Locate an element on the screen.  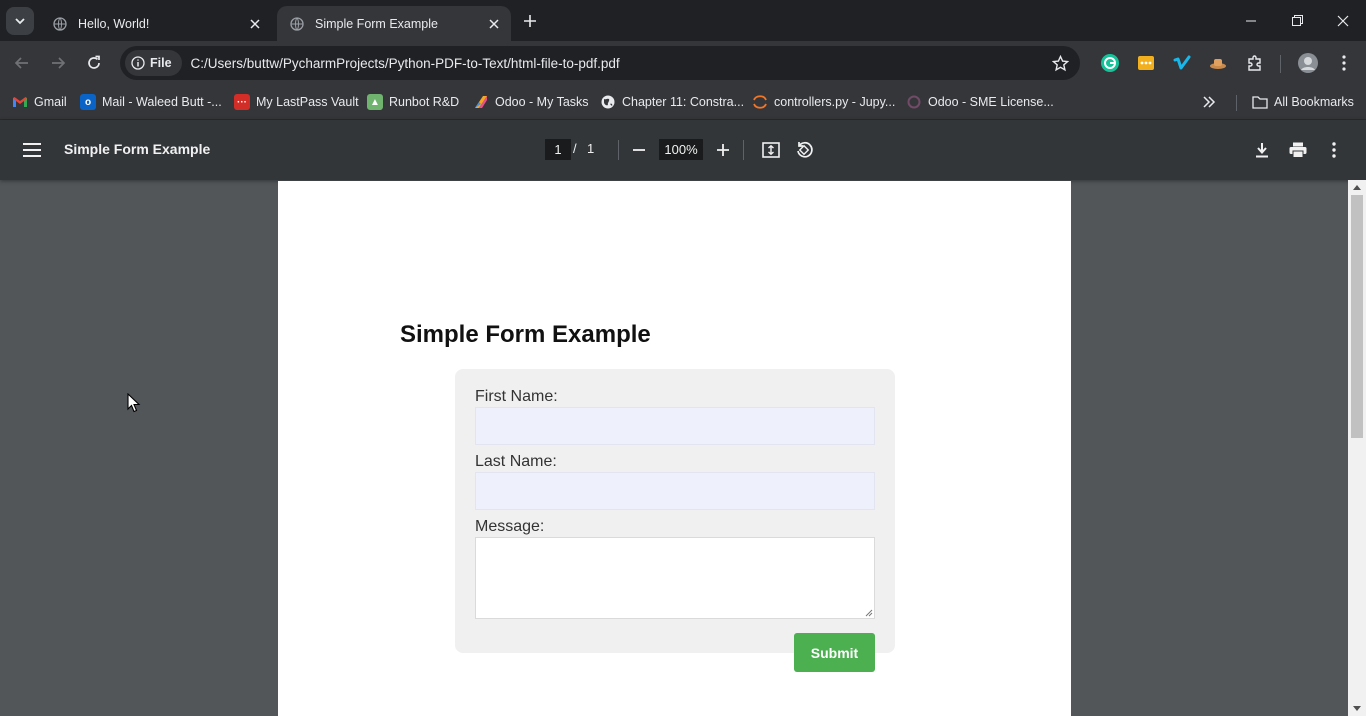
print-button is located at coordinates (1298, 150).